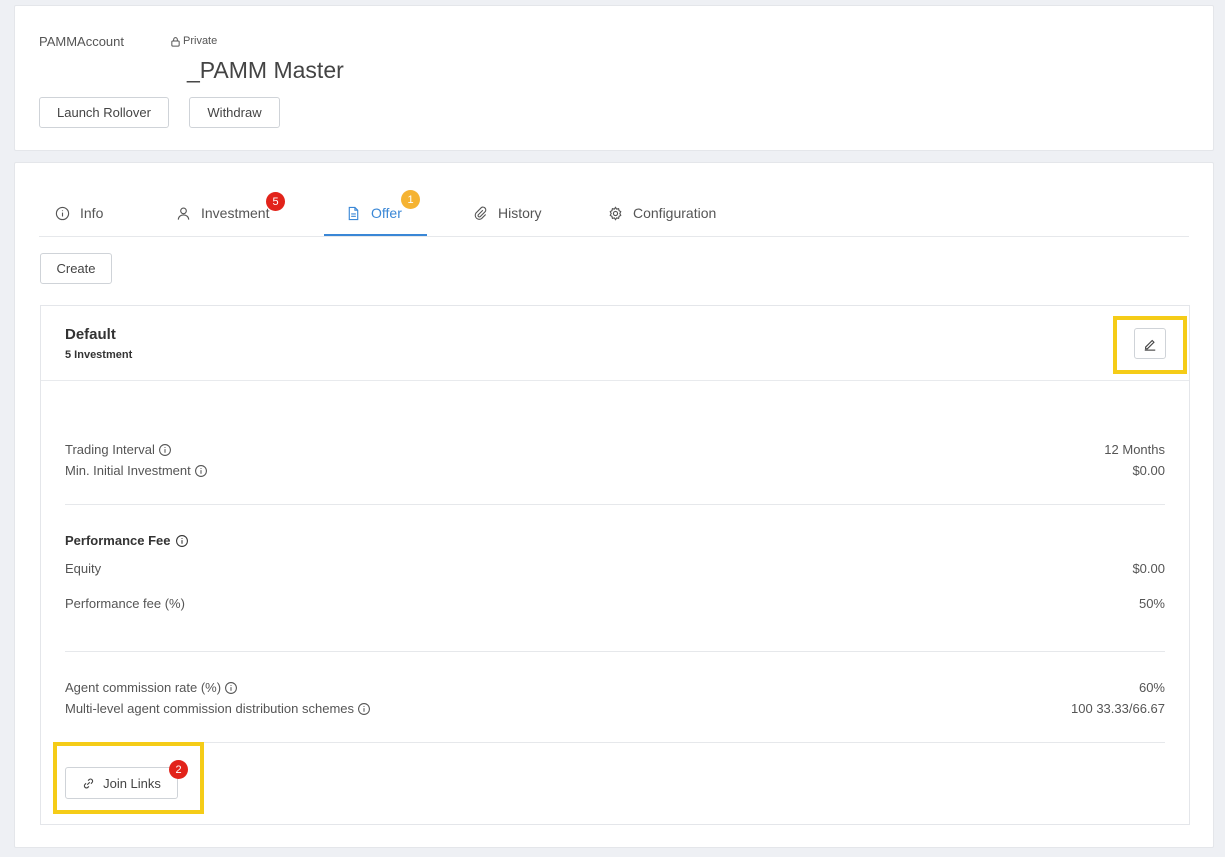  Describe the element at coordinates (83, 568) in the screenshot. I see `row-label: Equity` at that location.